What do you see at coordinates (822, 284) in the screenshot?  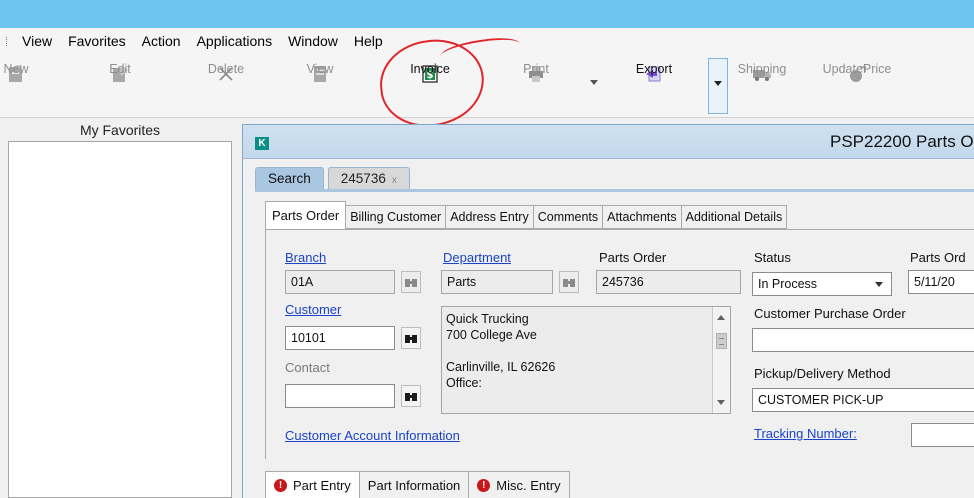 I see `status-select: In Process` at bounding box center [822, 284].